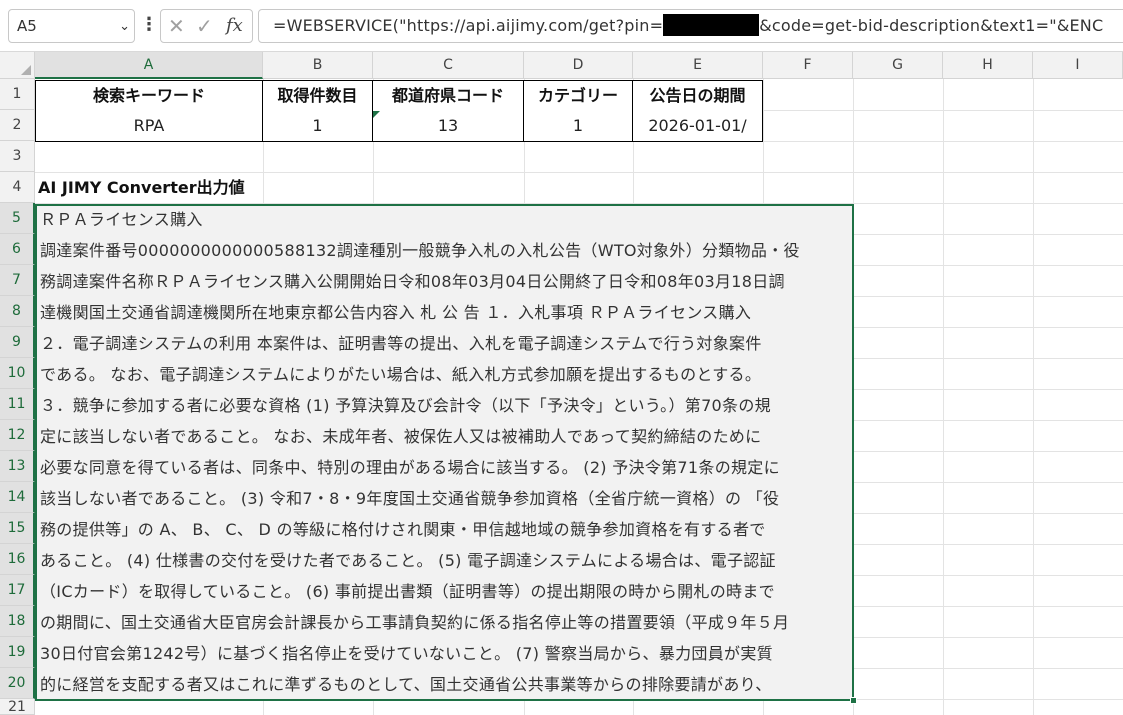 Image resolution: width=1123 pixels, height=715 pixels. What do you see at coordinates (578, 96) in the screenshot?
I see `header-category: カテゴリー` at bounding box center [578, 96].